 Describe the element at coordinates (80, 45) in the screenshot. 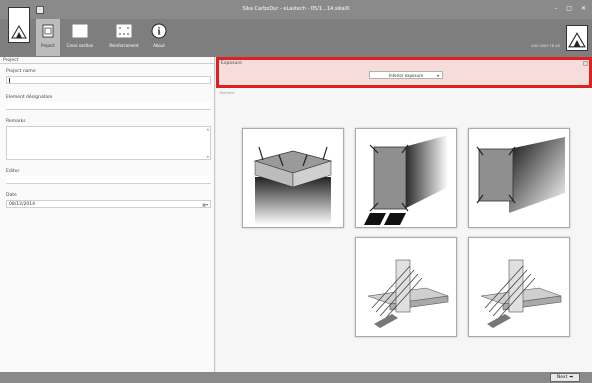

I see `tab-cross-section-label: Cross section` at that location.